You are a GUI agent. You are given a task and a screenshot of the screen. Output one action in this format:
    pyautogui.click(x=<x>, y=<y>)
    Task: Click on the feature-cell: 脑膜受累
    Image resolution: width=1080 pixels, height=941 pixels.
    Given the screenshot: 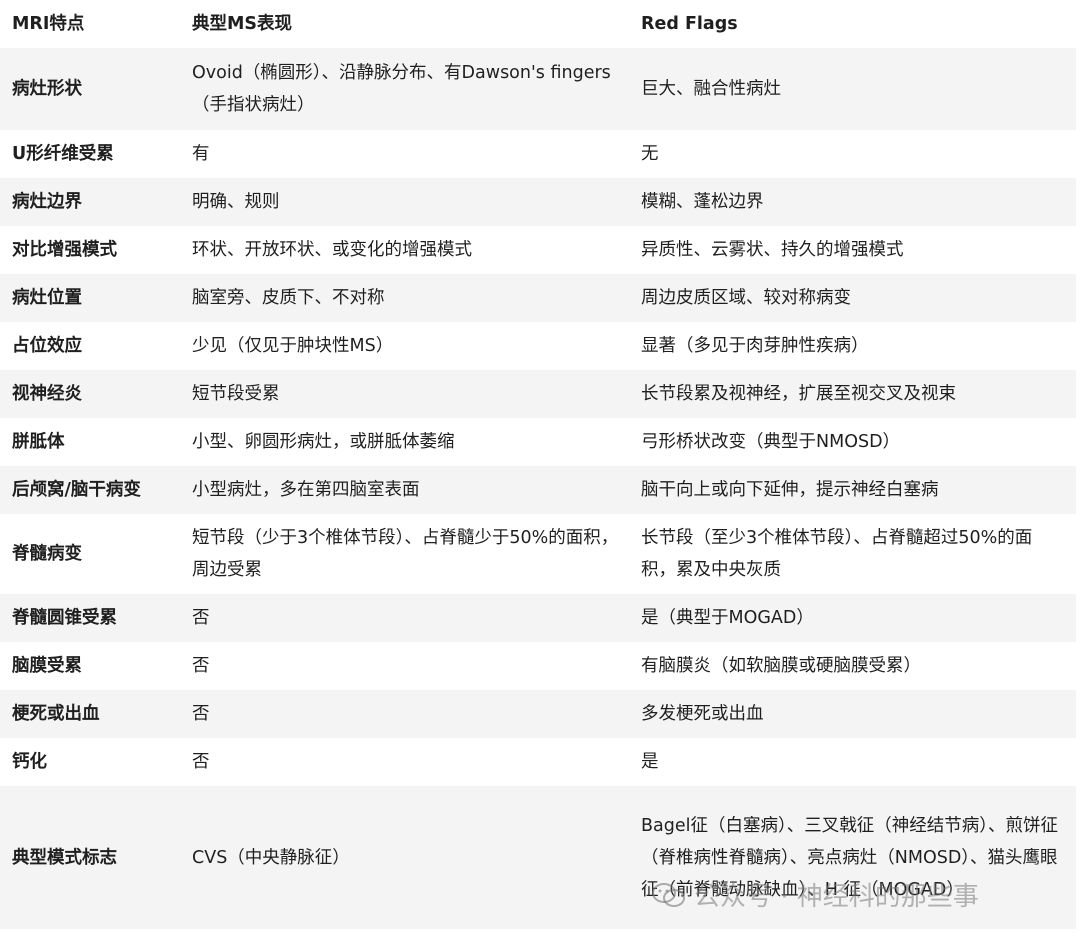 What is the action you would take?
    pyautogui.click(x=47, y=666)
    